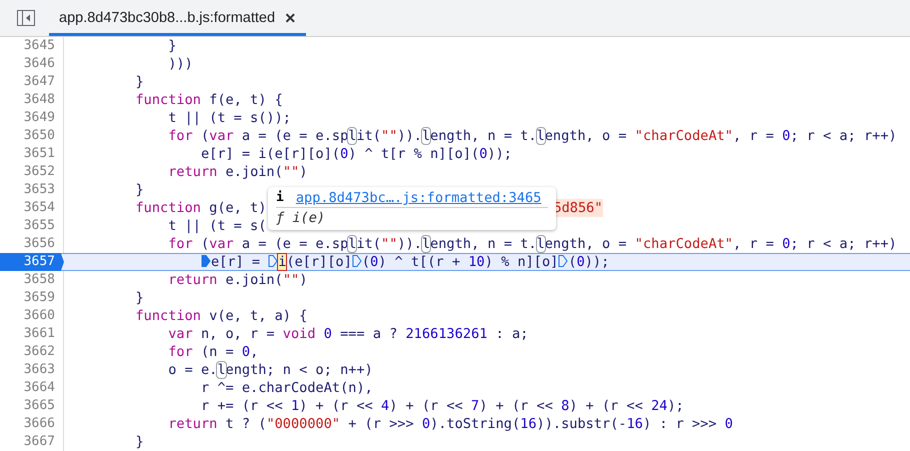  Describe the element at coordinates (32, 262) in the screenshot. I see `line-number: 3657` at that location.